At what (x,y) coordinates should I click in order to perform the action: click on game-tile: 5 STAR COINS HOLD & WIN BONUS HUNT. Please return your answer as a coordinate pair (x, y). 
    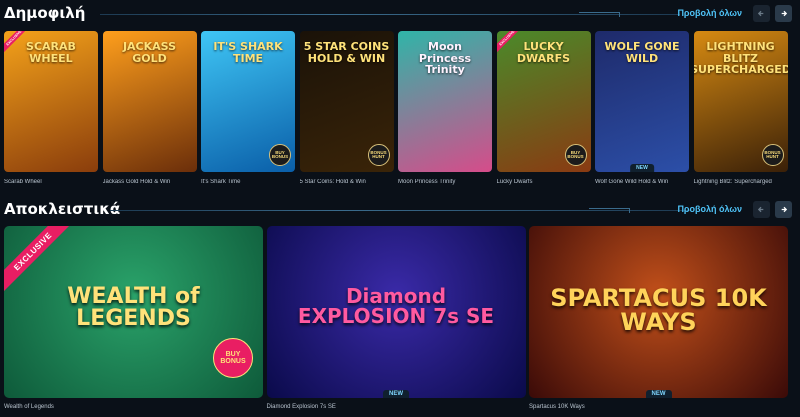
    Looking at the image, I should click on (346, 101).